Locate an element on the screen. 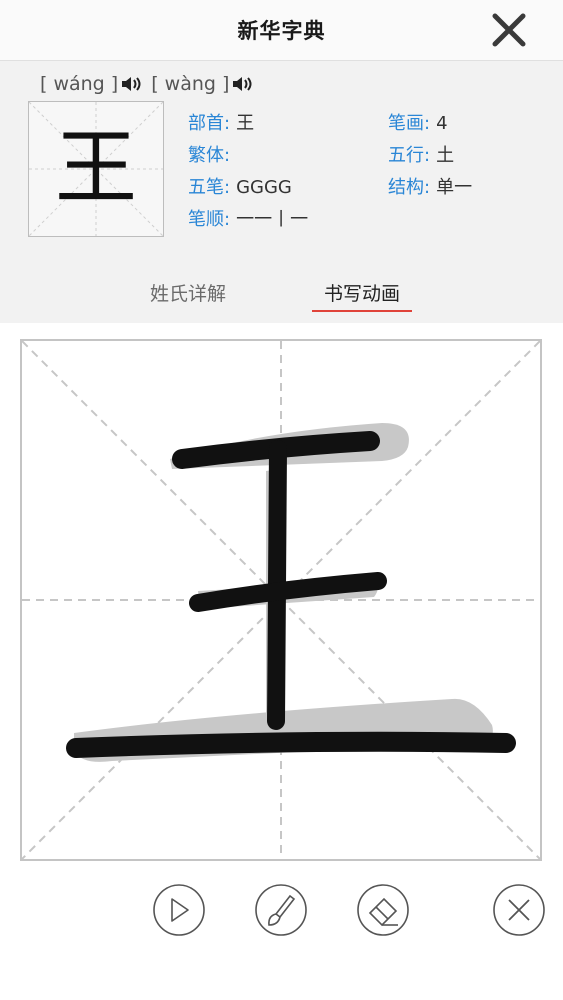 This screenshot has width=563, height=1000. stroke-order-label: 笔顺: is located at coordinates (209, 219).